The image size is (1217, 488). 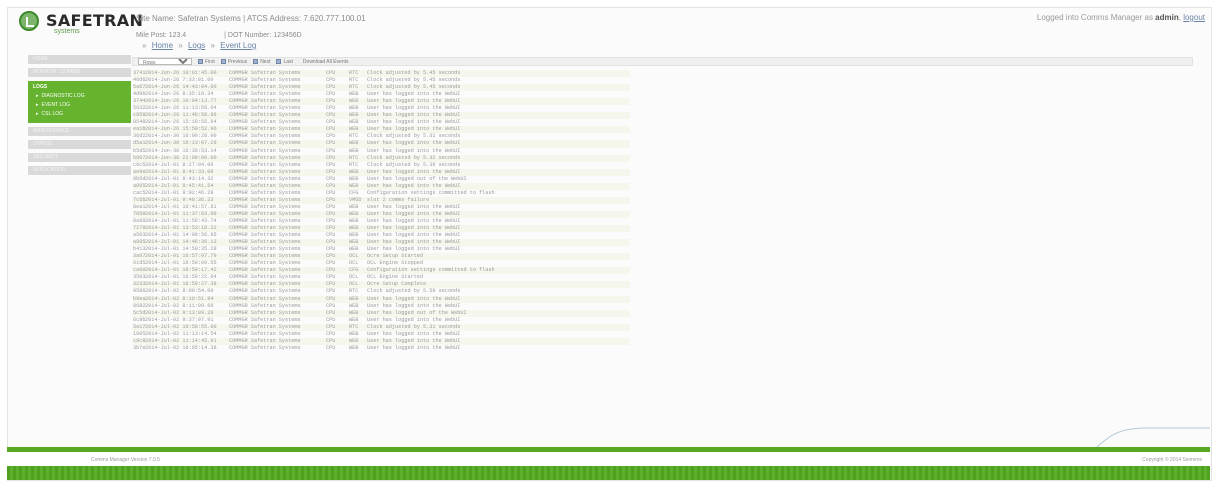 What do you see at coordinates (261, 62) in the screenshot?
I see `next-page-button: Next` at bounding box center [261, 62].